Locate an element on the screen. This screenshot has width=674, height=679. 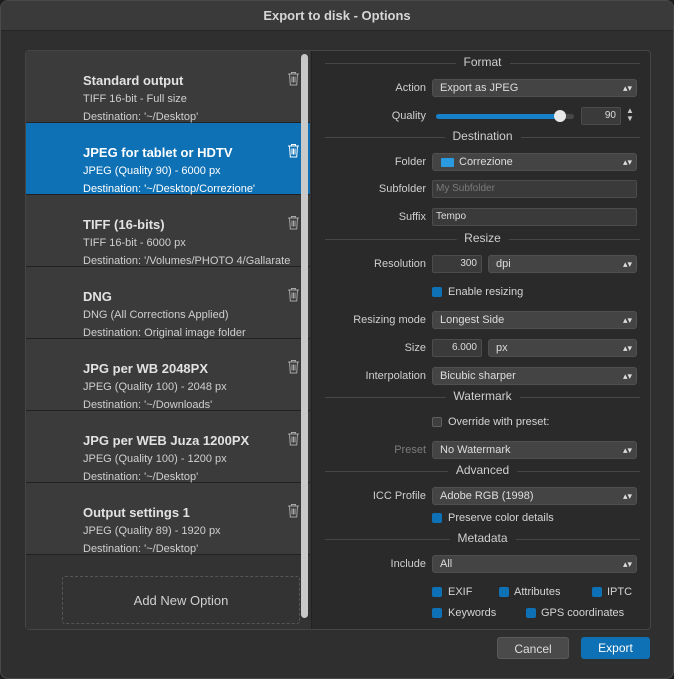
enable-resizing-checkbox is located at coordinates (437, 292).